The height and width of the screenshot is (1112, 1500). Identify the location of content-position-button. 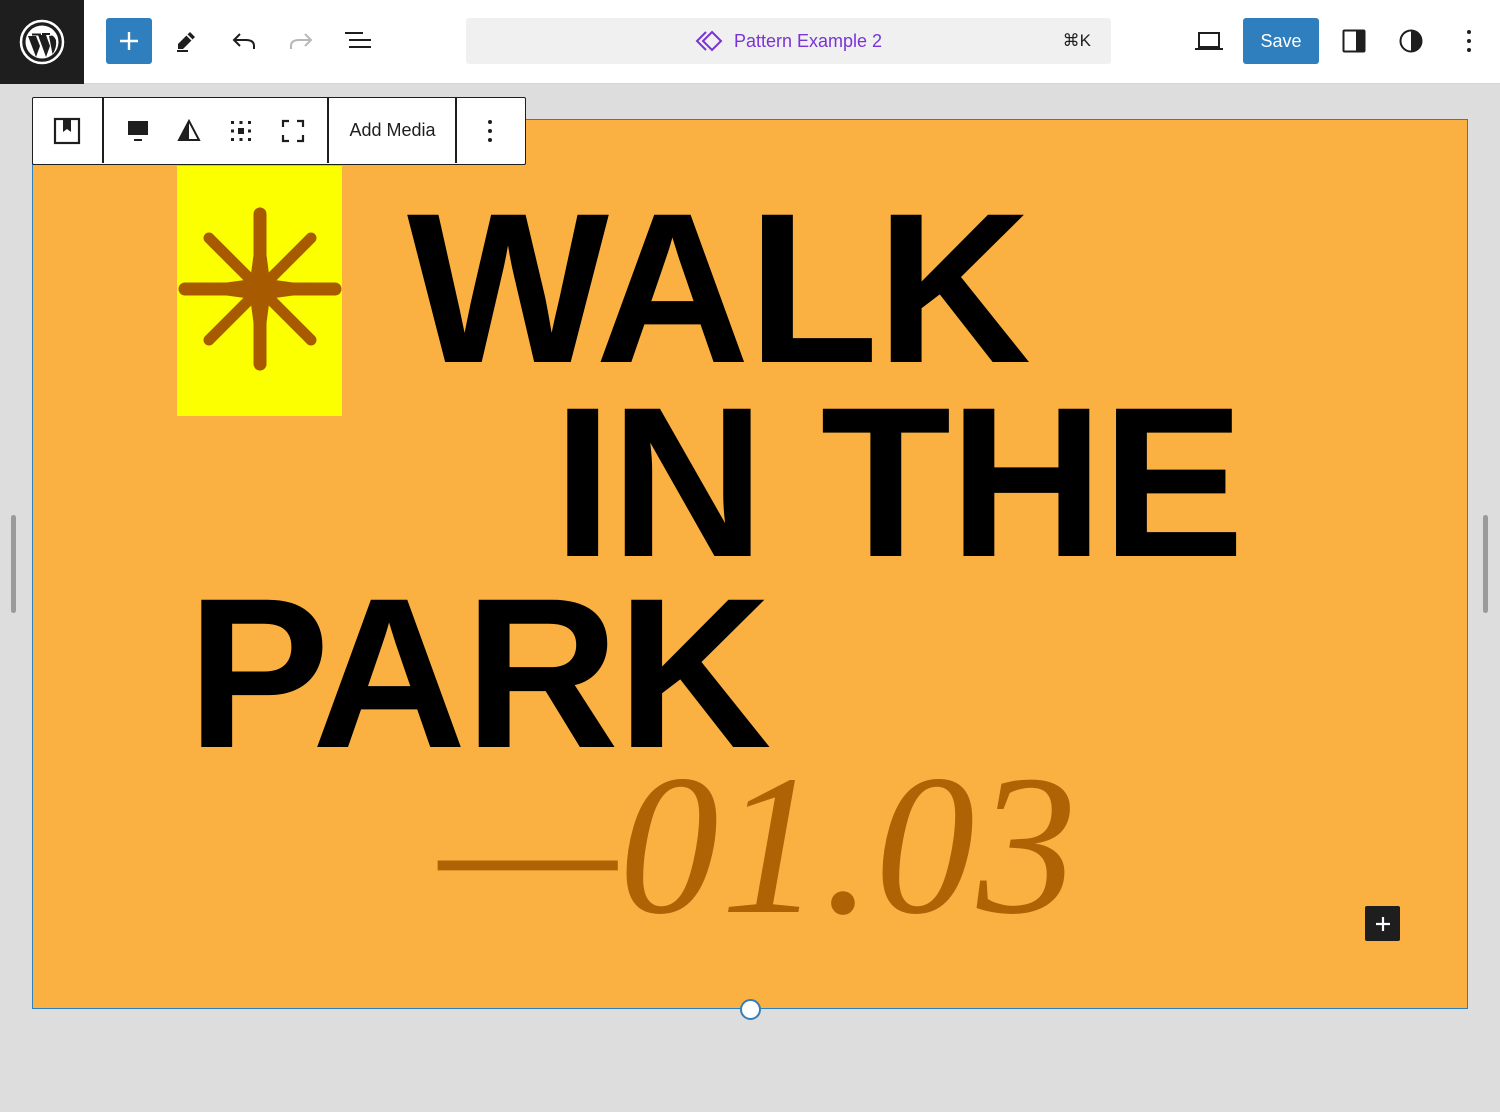
(241, 131).